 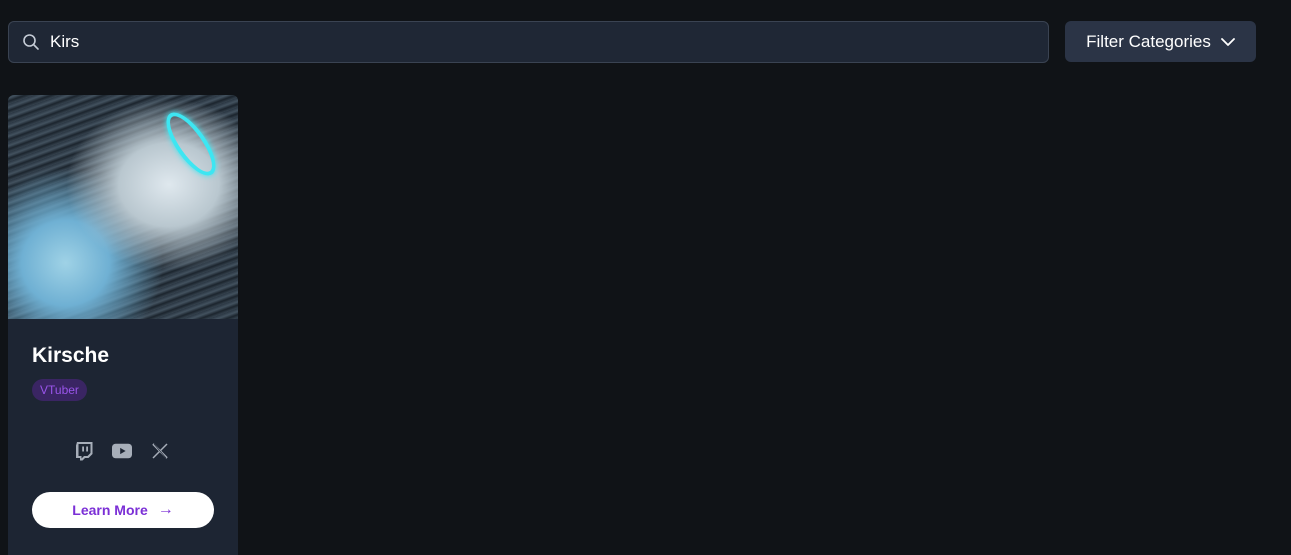 I want to click on arrow-right-icon: →, so click(x=165, y=509).